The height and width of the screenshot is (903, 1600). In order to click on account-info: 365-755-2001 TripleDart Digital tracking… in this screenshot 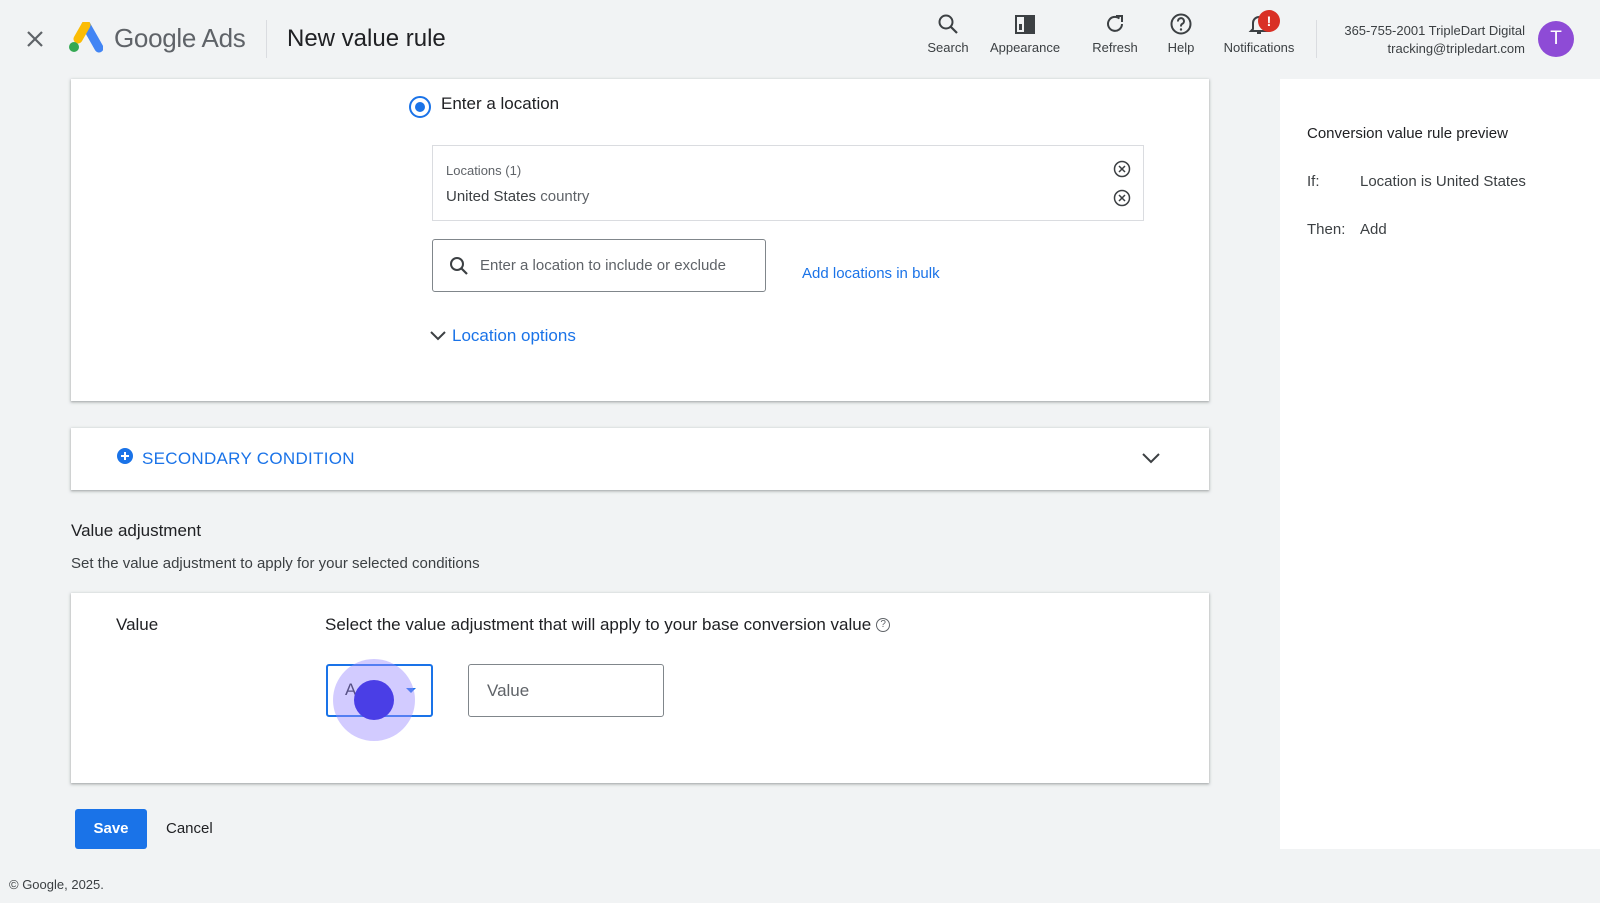, I will do `click(1434, 40)`.